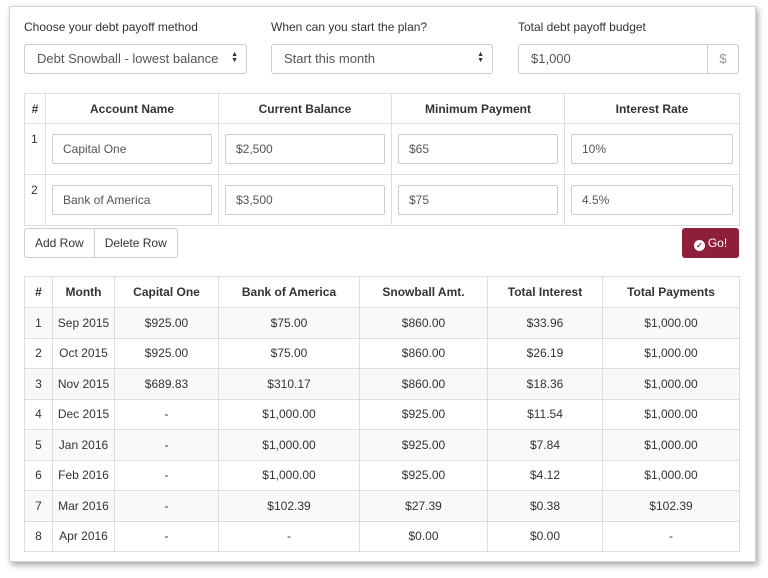  What do you see at coordinates (111, 27) in the screenshot?
I see `method-label: Choose your debt payoff method` at bounding box center [111, 27].